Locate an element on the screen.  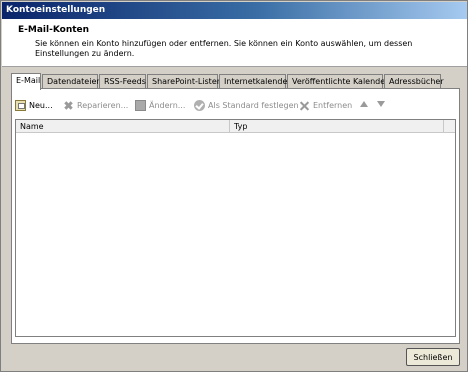
tab-address-books: Adressbücher is located at coordinates (414, 81).